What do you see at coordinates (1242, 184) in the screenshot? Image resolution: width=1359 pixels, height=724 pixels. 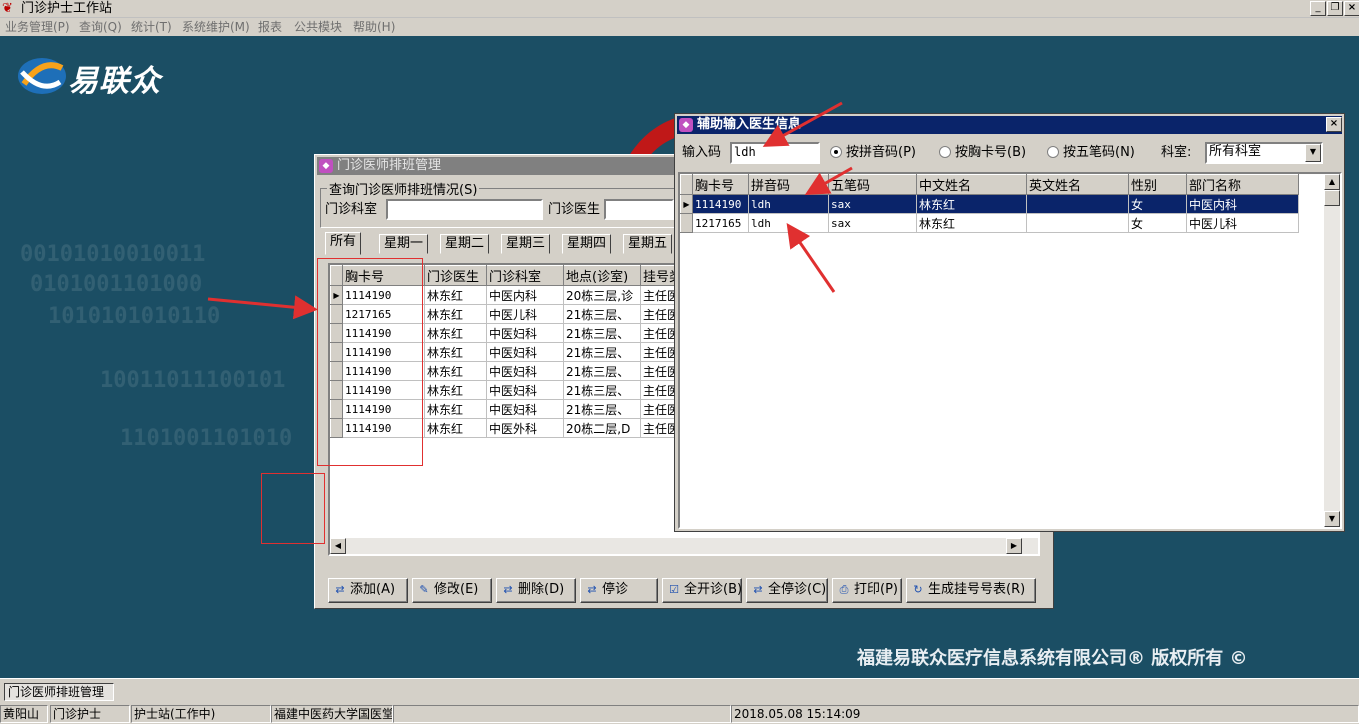 I see `col-header: 部门名称` at bounding box center [1242, 184].